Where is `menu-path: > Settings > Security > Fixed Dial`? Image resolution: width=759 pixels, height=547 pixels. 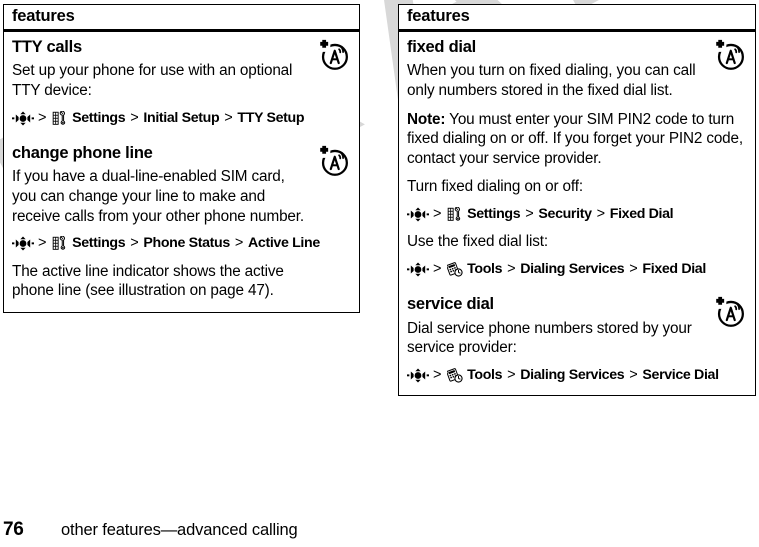
menu-path: > Settings > Security > Fixed Dial is located at coordinates (577, 214).